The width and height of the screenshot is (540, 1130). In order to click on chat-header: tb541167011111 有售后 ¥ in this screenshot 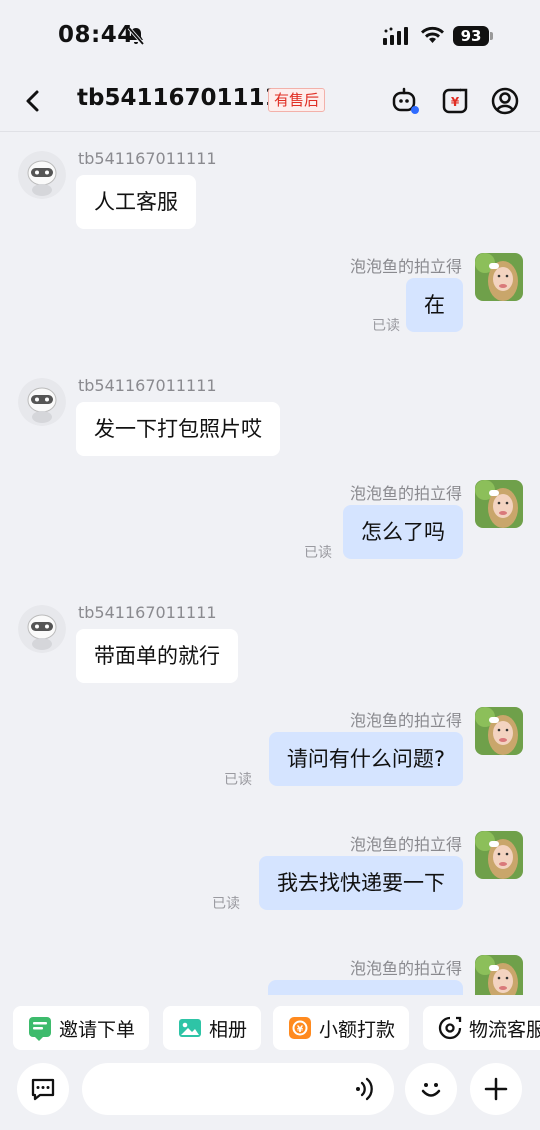, I will do `click(270, 102)`.